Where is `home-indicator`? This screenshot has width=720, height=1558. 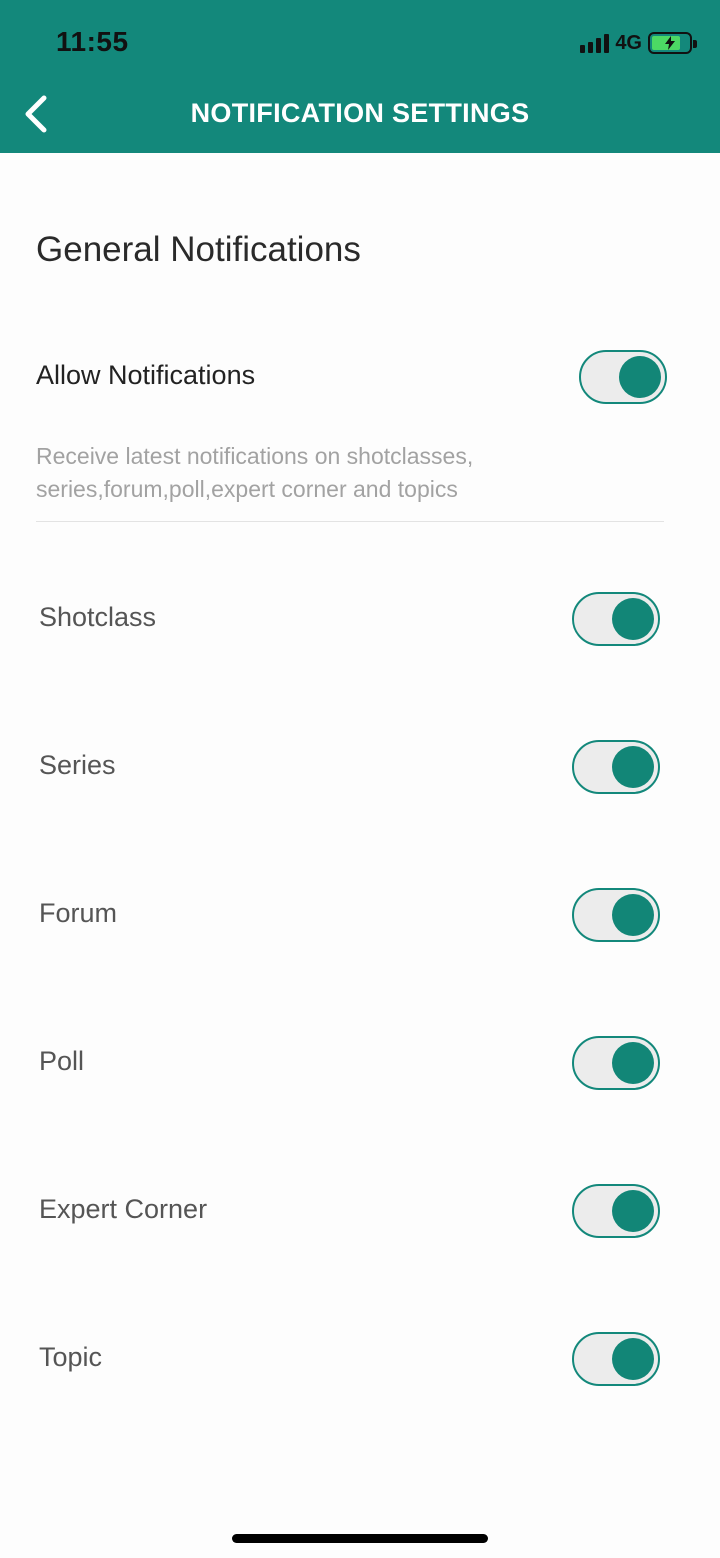 home-indicator is located at coordinates (360, 1538).